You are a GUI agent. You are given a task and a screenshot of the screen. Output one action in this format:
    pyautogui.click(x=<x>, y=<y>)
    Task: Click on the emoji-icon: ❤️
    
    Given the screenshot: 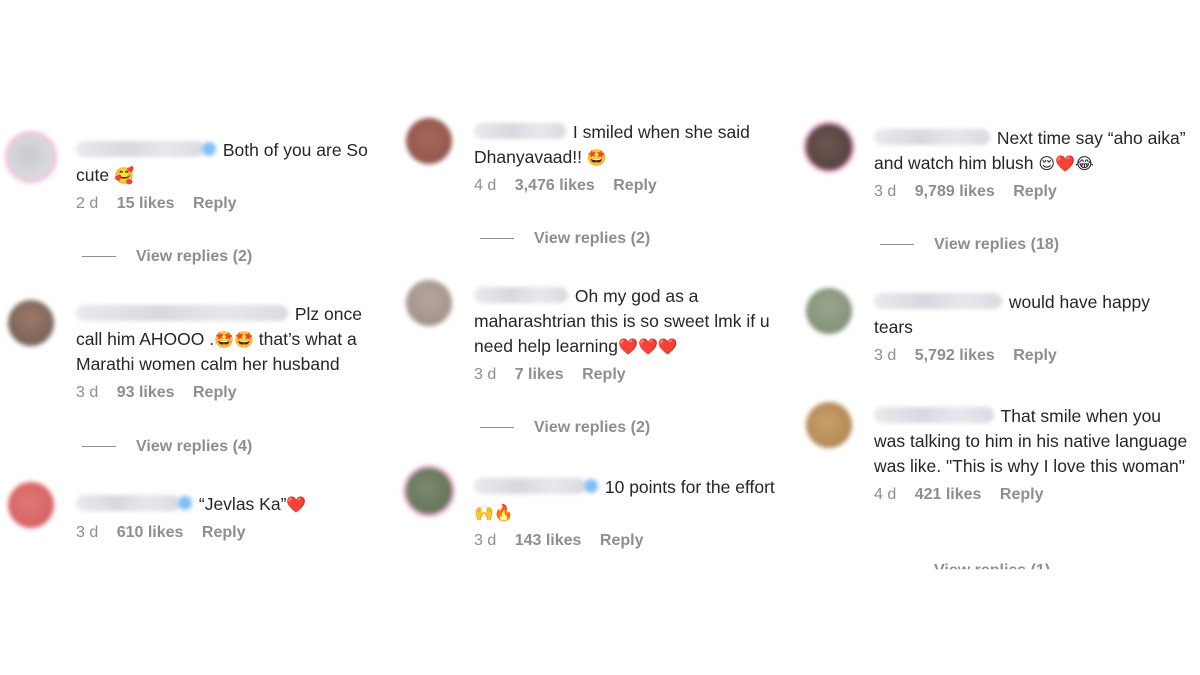 What is the action you would take?
    pyautogui.click(x=296, y=504)
    